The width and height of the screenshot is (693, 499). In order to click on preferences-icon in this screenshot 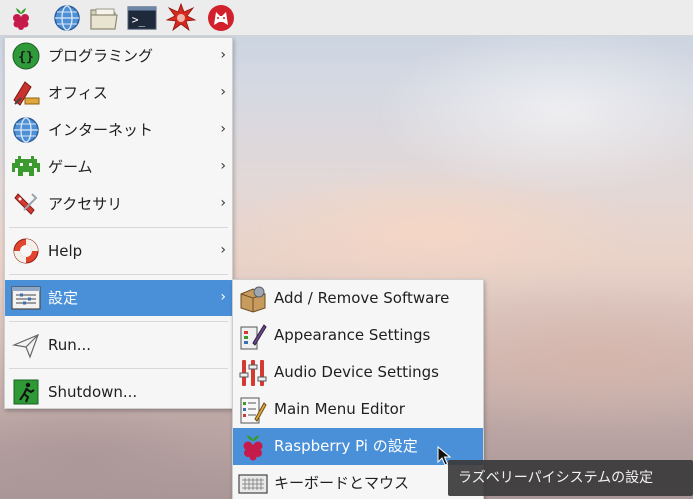, I will do `click(26, 298)`.